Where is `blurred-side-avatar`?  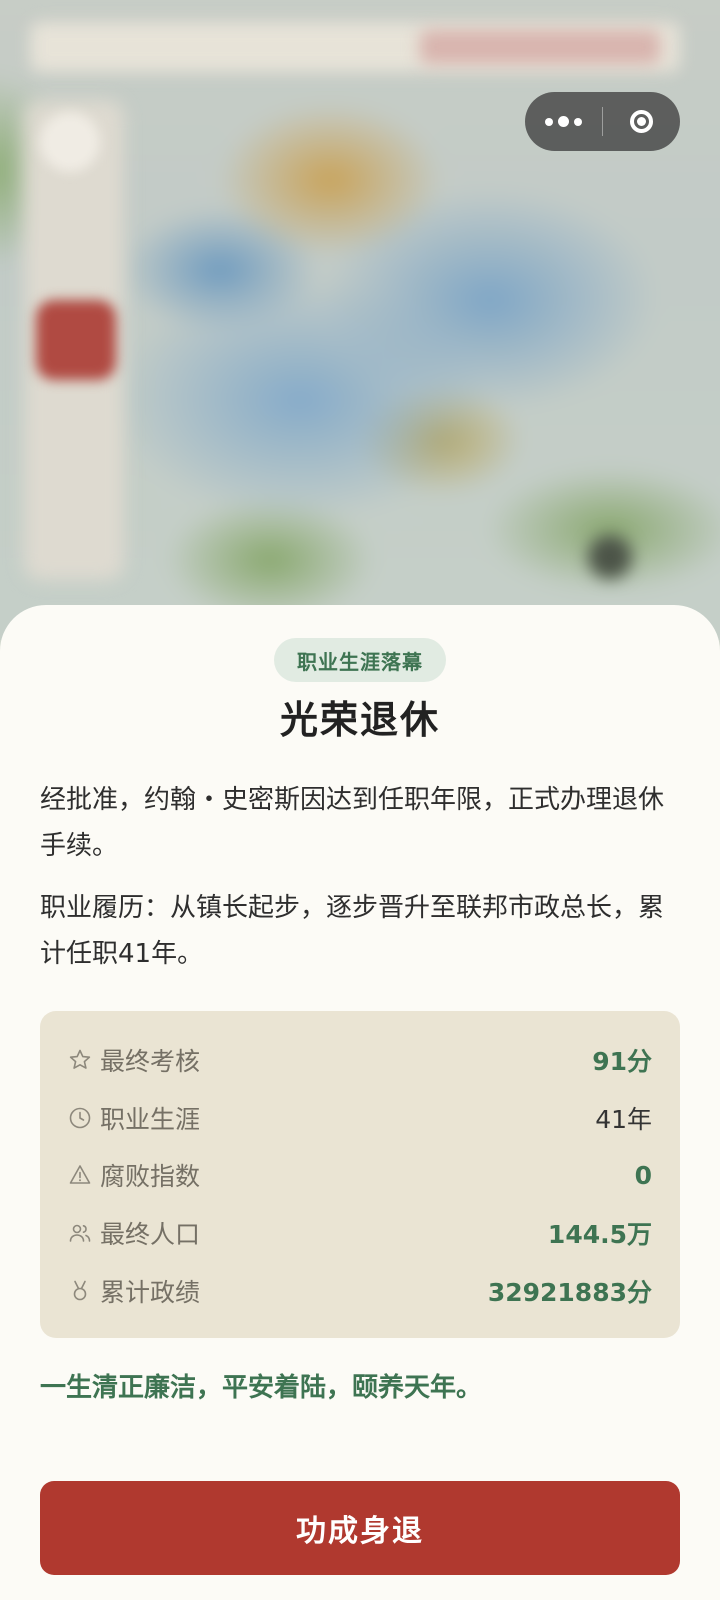 blurred-side-avatar is located at coordinates (70, 142).